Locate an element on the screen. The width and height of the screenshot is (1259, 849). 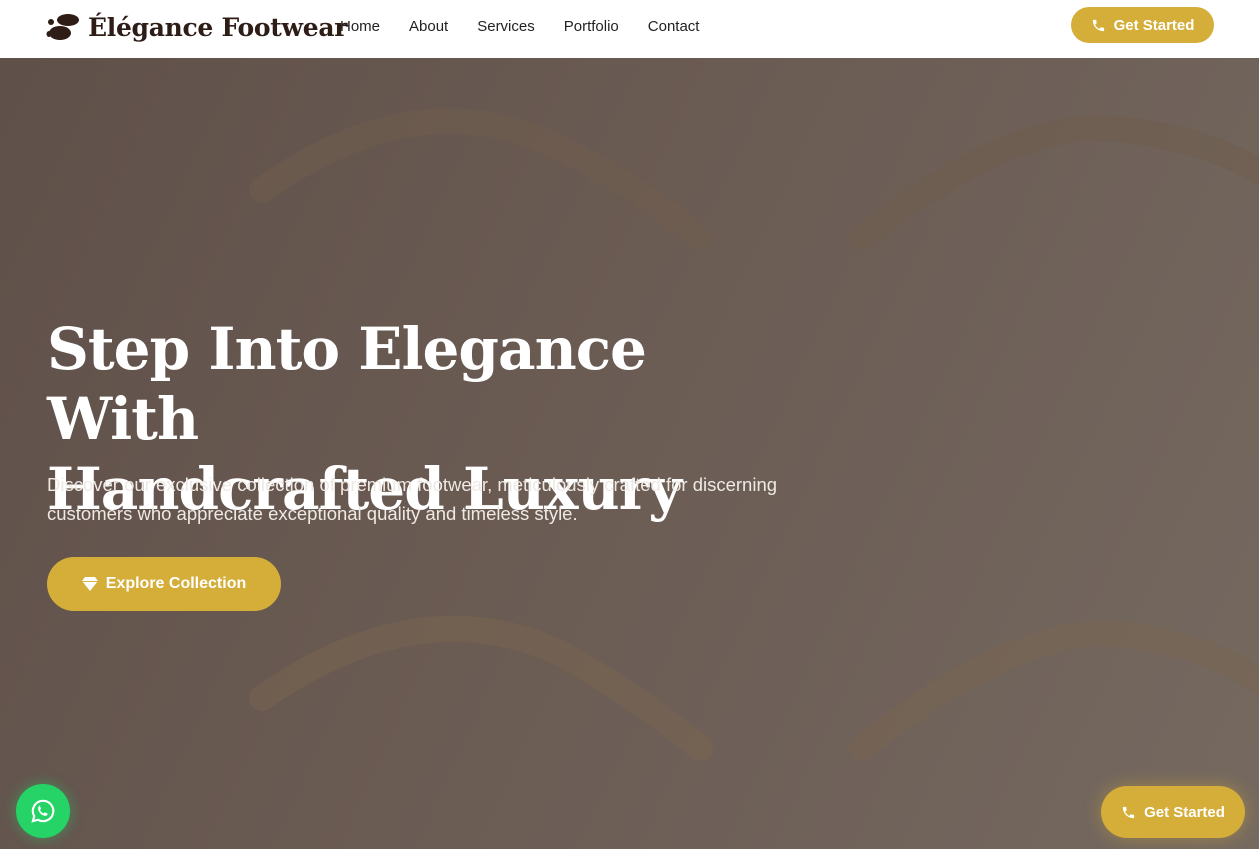
nav-link-home: Home is located at coordinates (360, 26).